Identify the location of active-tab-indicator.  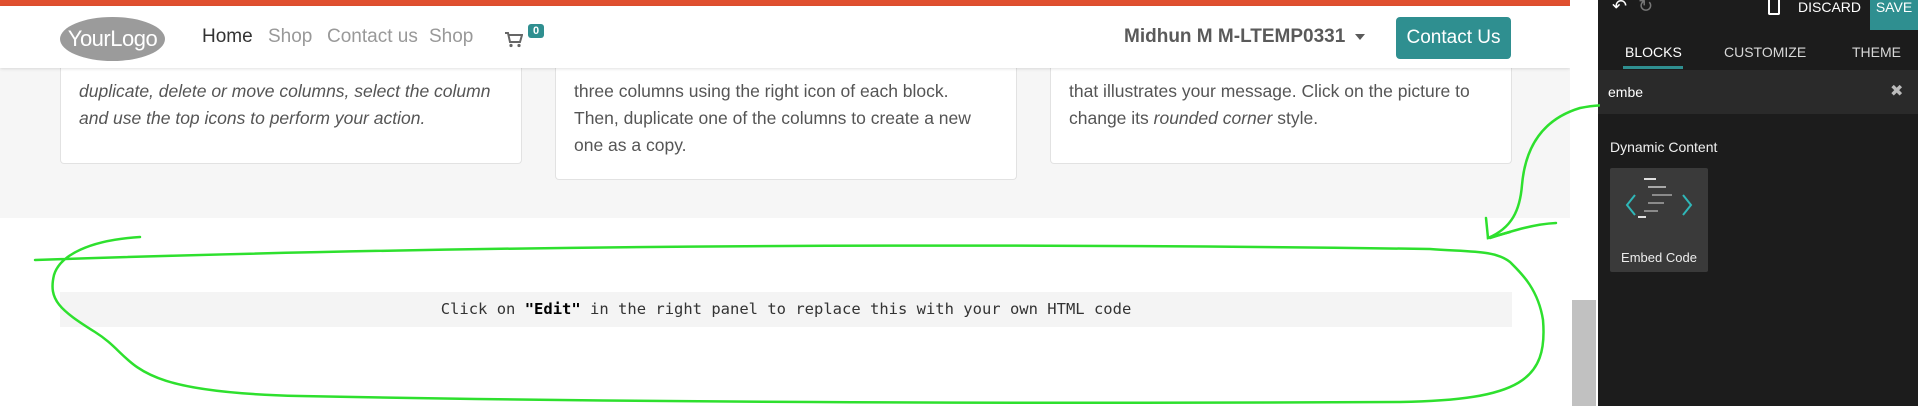
(1653, 67).